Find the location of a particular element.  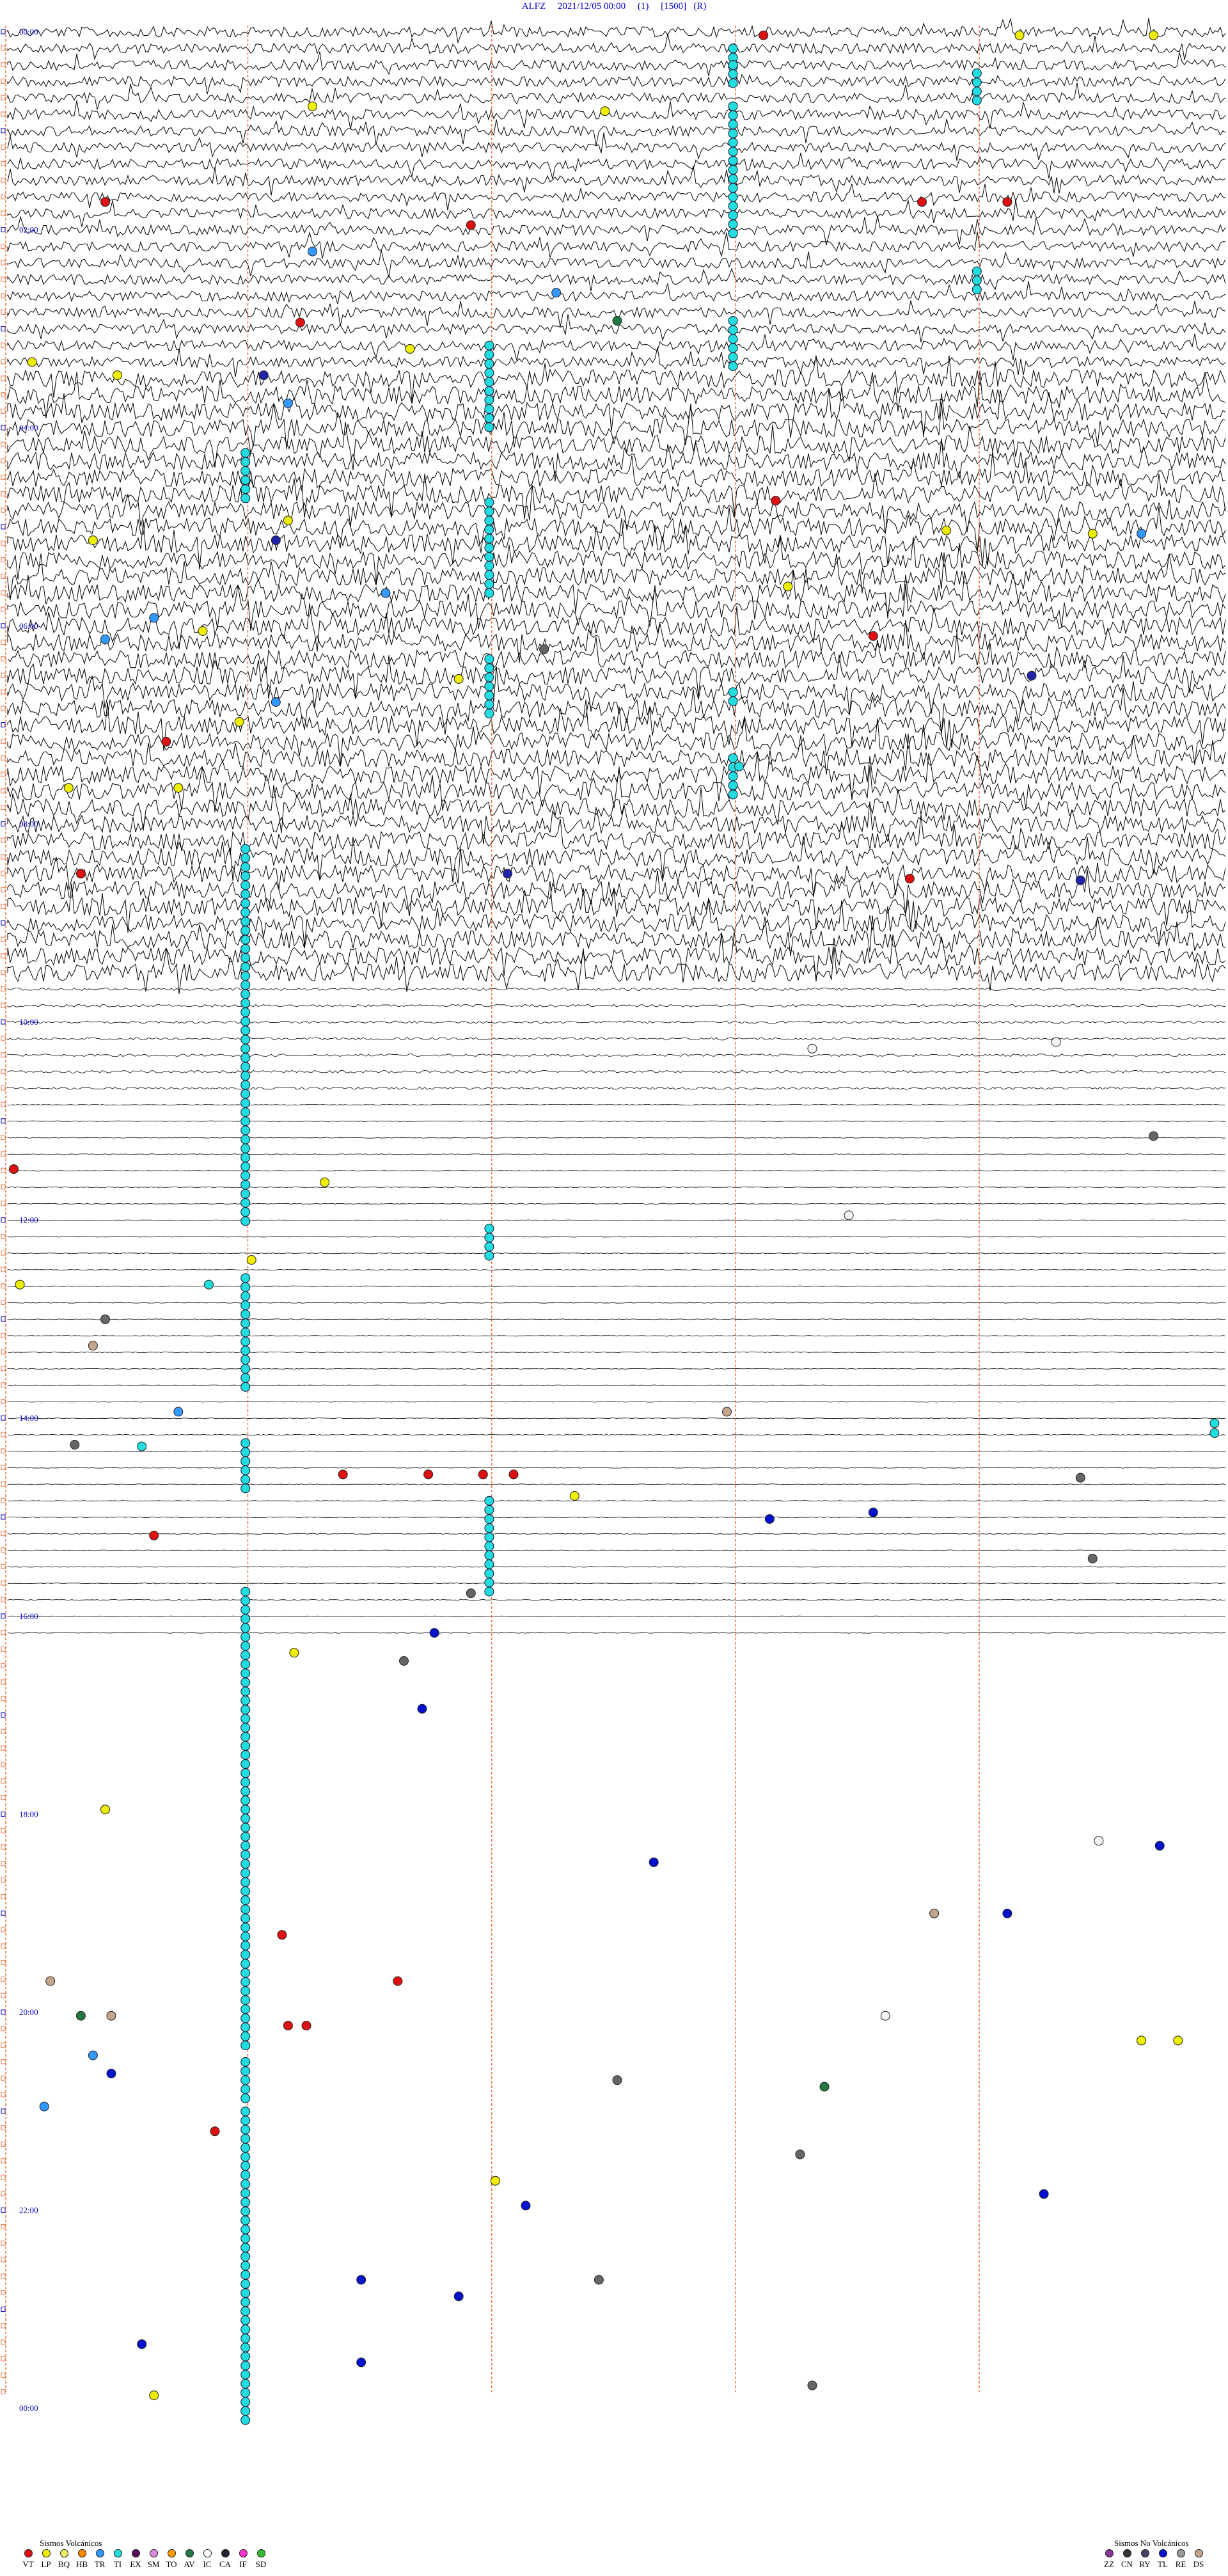

legend-code: SM is located at coordinates (153, 2564).